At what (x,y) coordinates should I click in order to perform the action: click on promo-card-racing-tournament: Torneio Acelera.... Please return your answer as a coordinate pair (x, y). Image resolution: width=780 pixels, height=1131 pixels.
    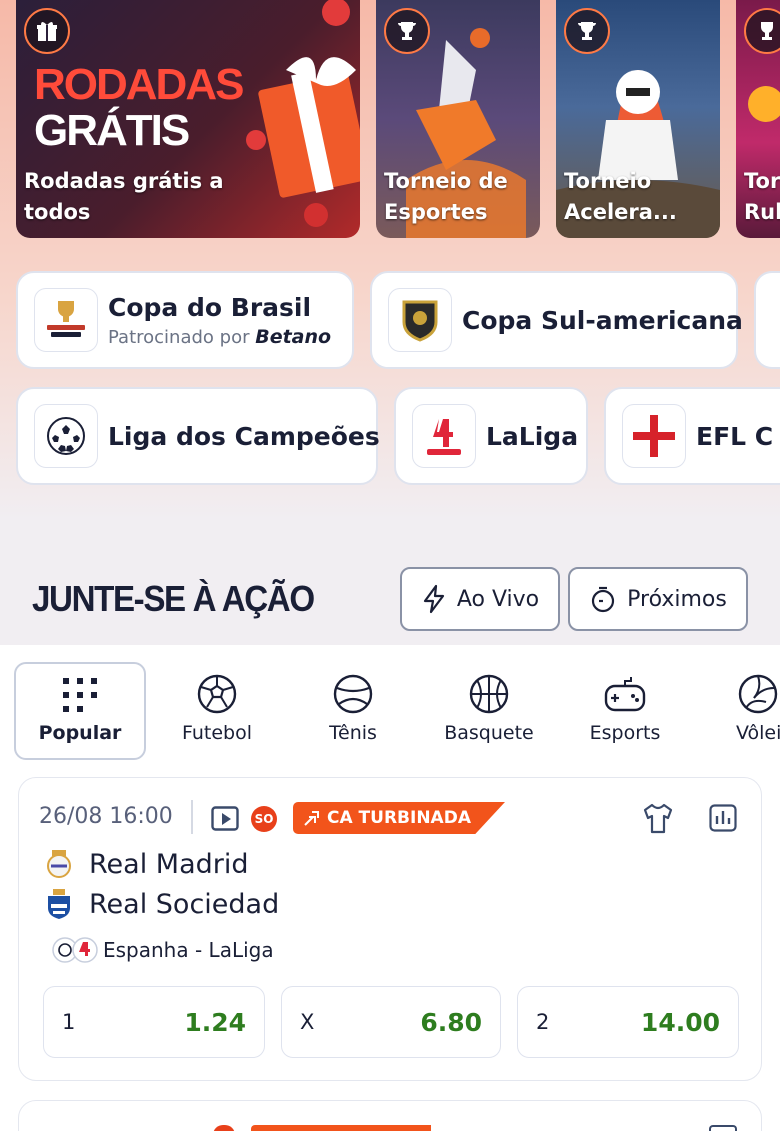
    Looking at the image, I should click on (638, 119).